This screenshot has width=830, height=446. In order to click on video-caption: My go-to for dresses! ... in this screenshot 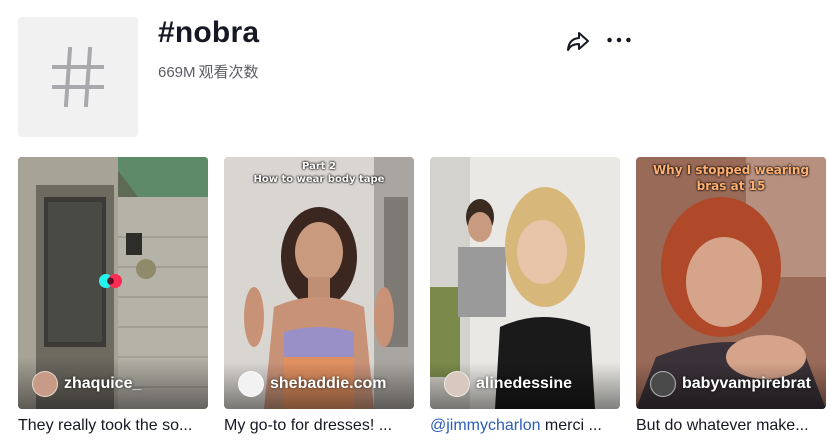, I will do `click(319, 426)`.